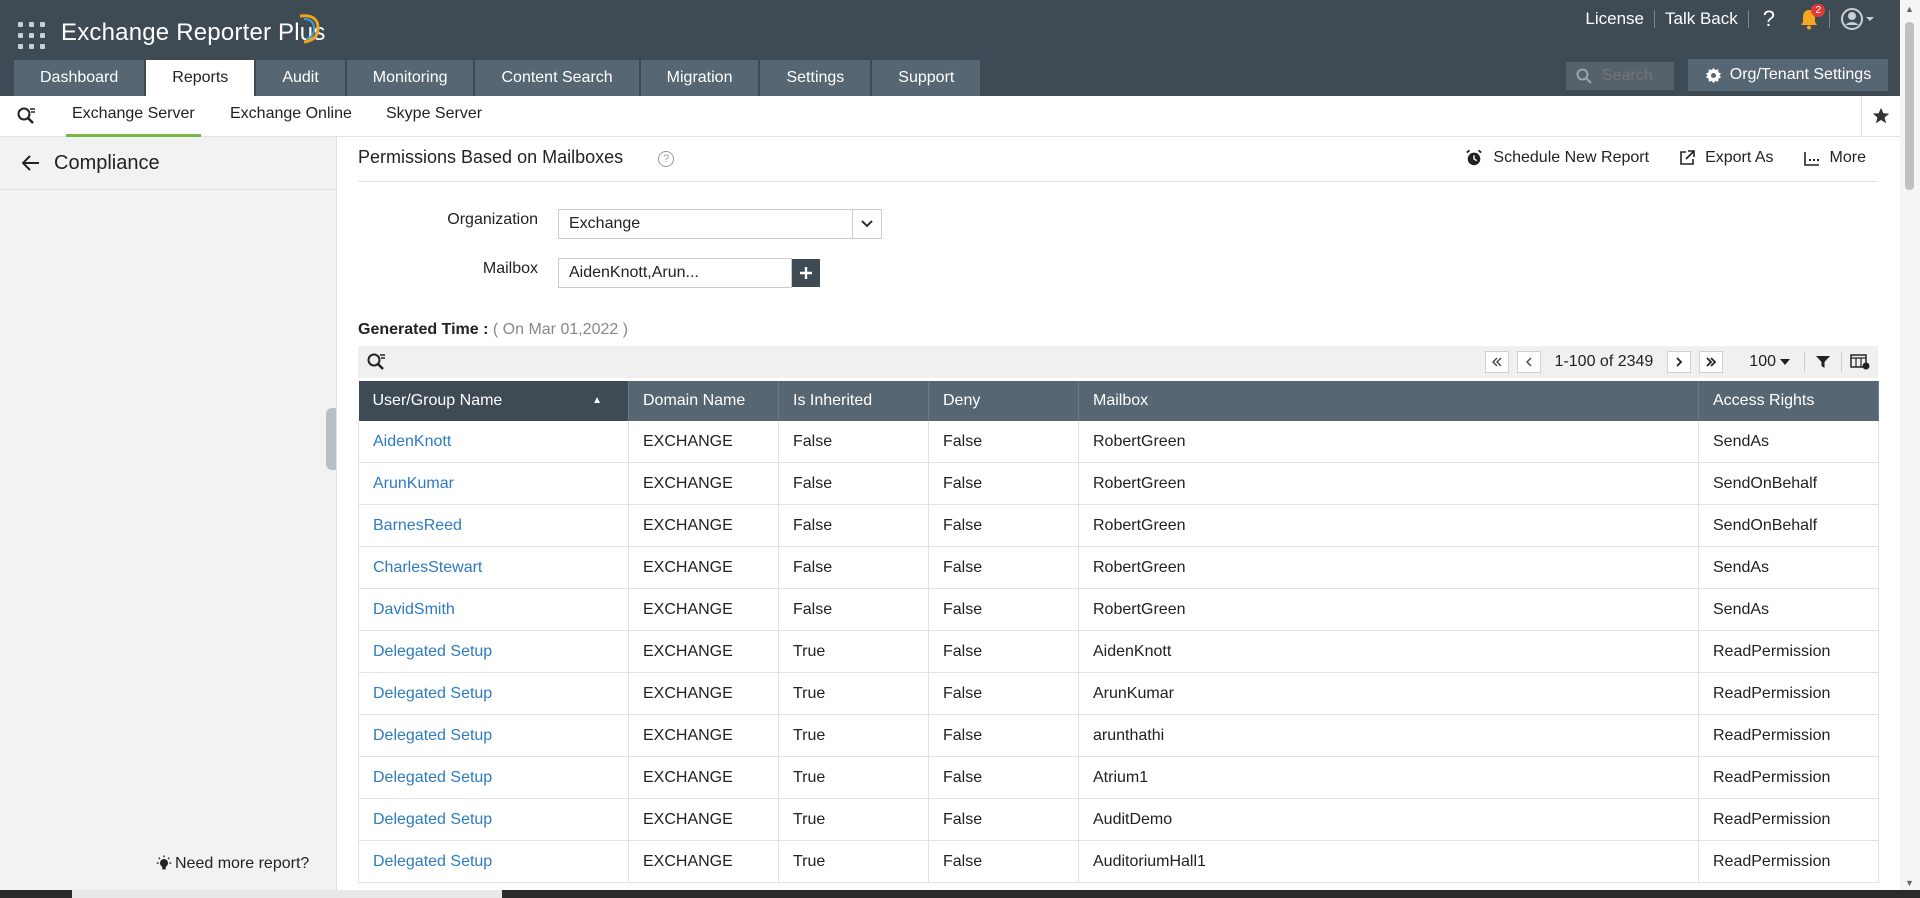  What do you see at coordinates (1860, 362) in the screenshot?
I see `column-settings-icon` at bounding box center [1860, 362].